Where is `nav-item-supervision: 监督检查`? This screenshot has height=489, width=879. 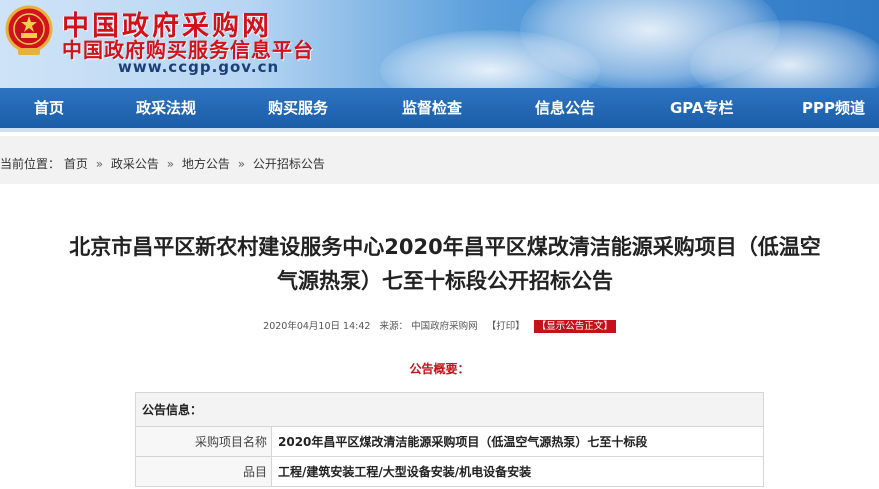 nav-item-supervision: 监督检查 is located at coordinates (432, 108).